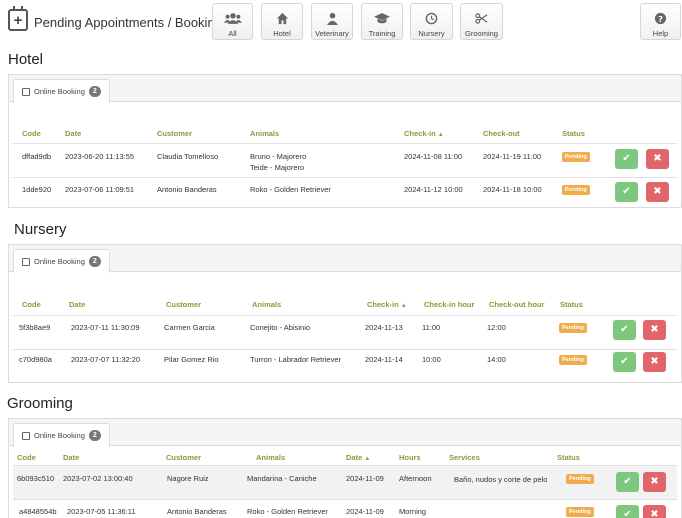 The image size is (682, 518). Describe the element at coordinates (481, 18) in the screenshot. I see `scissors-icon` at that location.